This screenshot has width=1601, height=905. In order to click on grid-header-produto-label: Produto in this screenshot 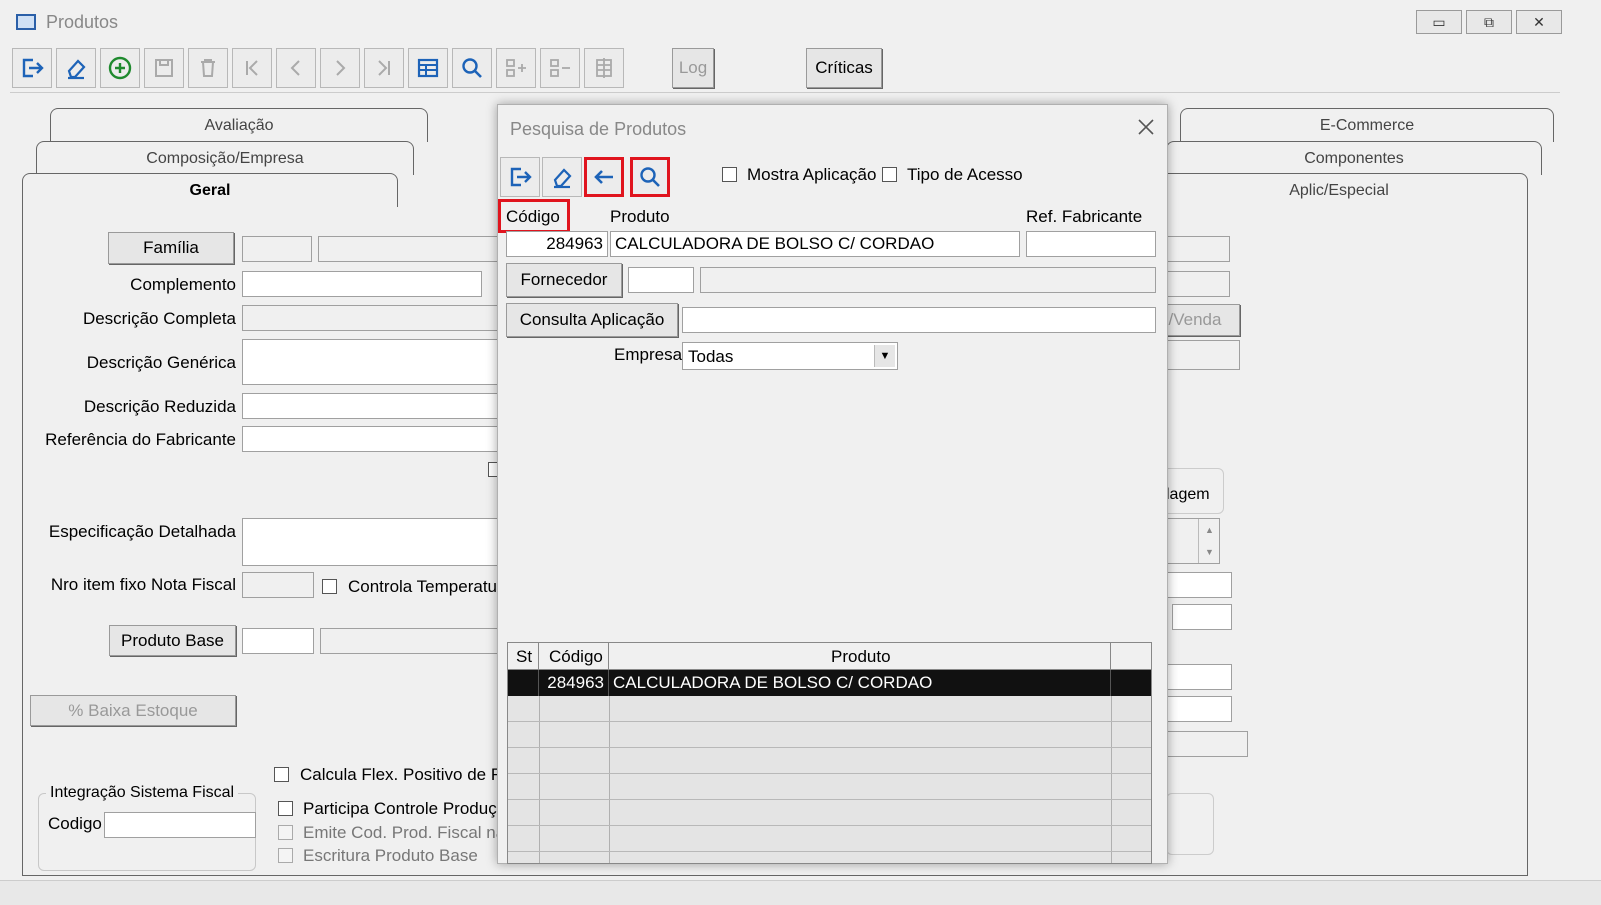, I will do `click(861, 656)`.